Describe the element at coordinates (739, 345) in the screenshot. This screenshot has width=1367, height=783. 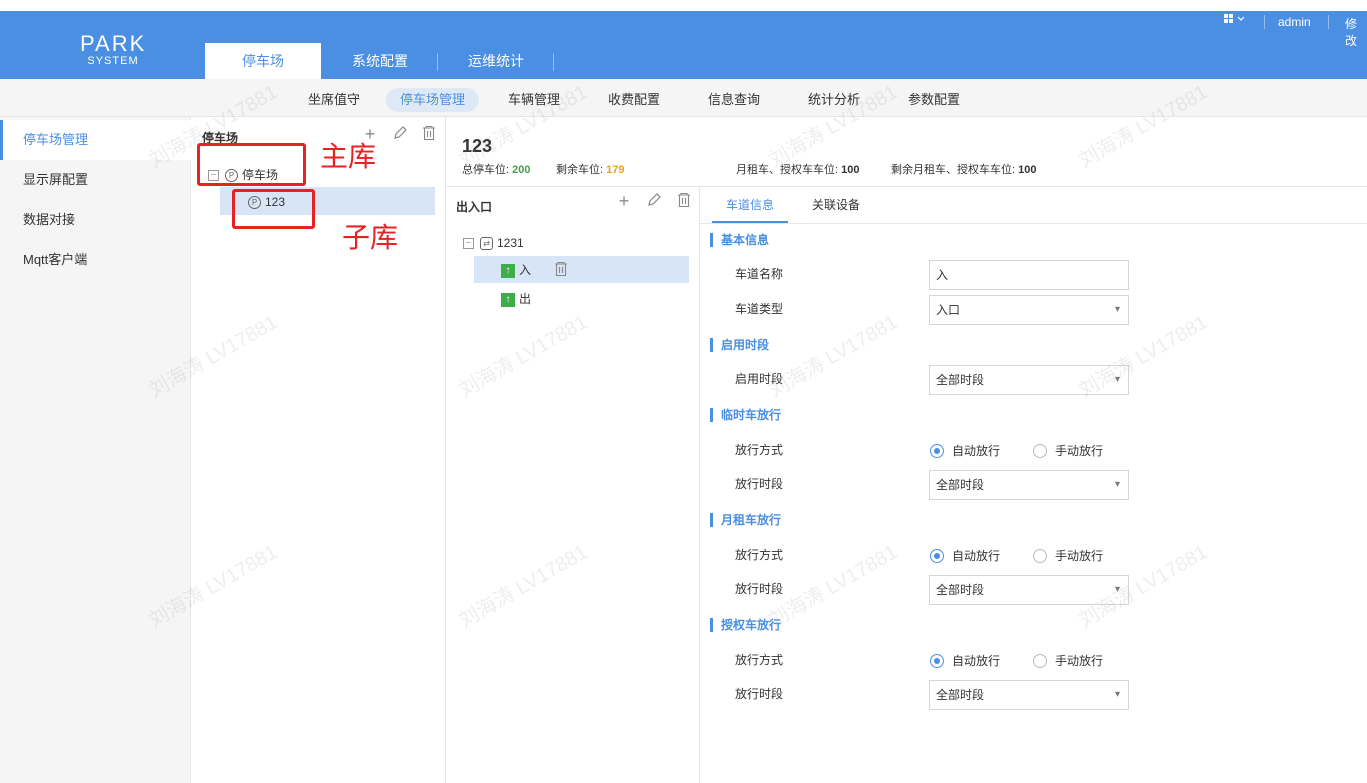
I see `section-enable-period: 启用时段` at that location.